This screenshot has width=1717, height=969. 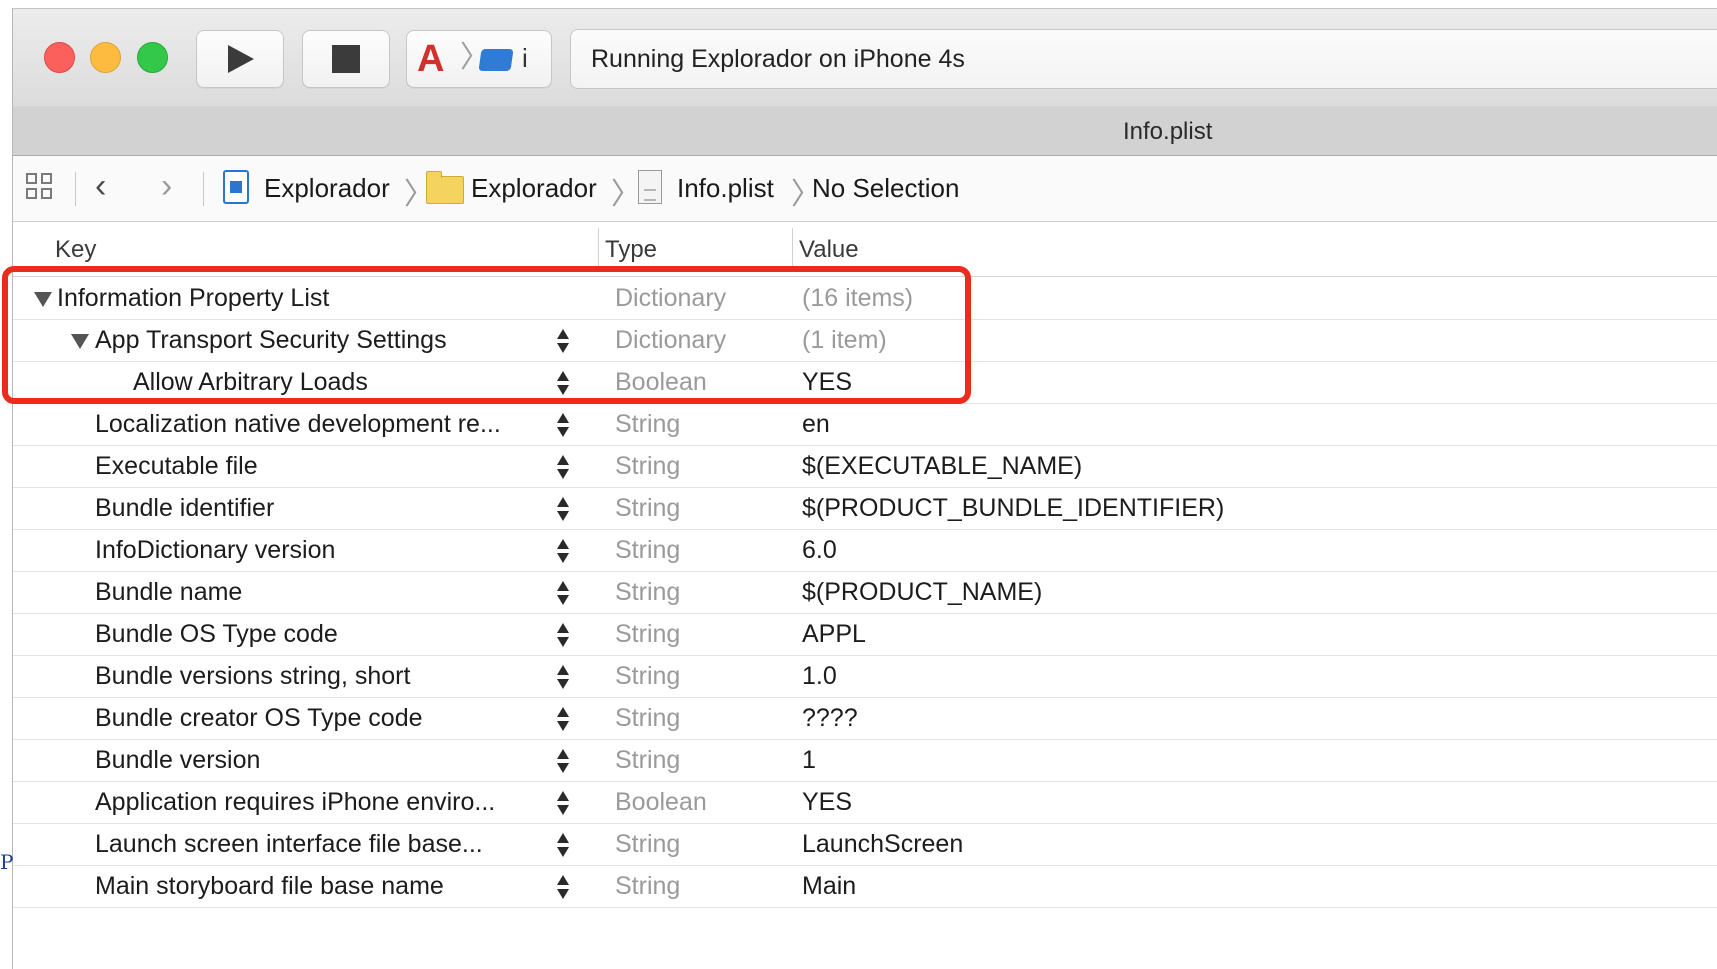 What do you see at coordinates (177, 760) in the screenshot?
I see `row-key: Bundle version` at bounding box center [177, 760].